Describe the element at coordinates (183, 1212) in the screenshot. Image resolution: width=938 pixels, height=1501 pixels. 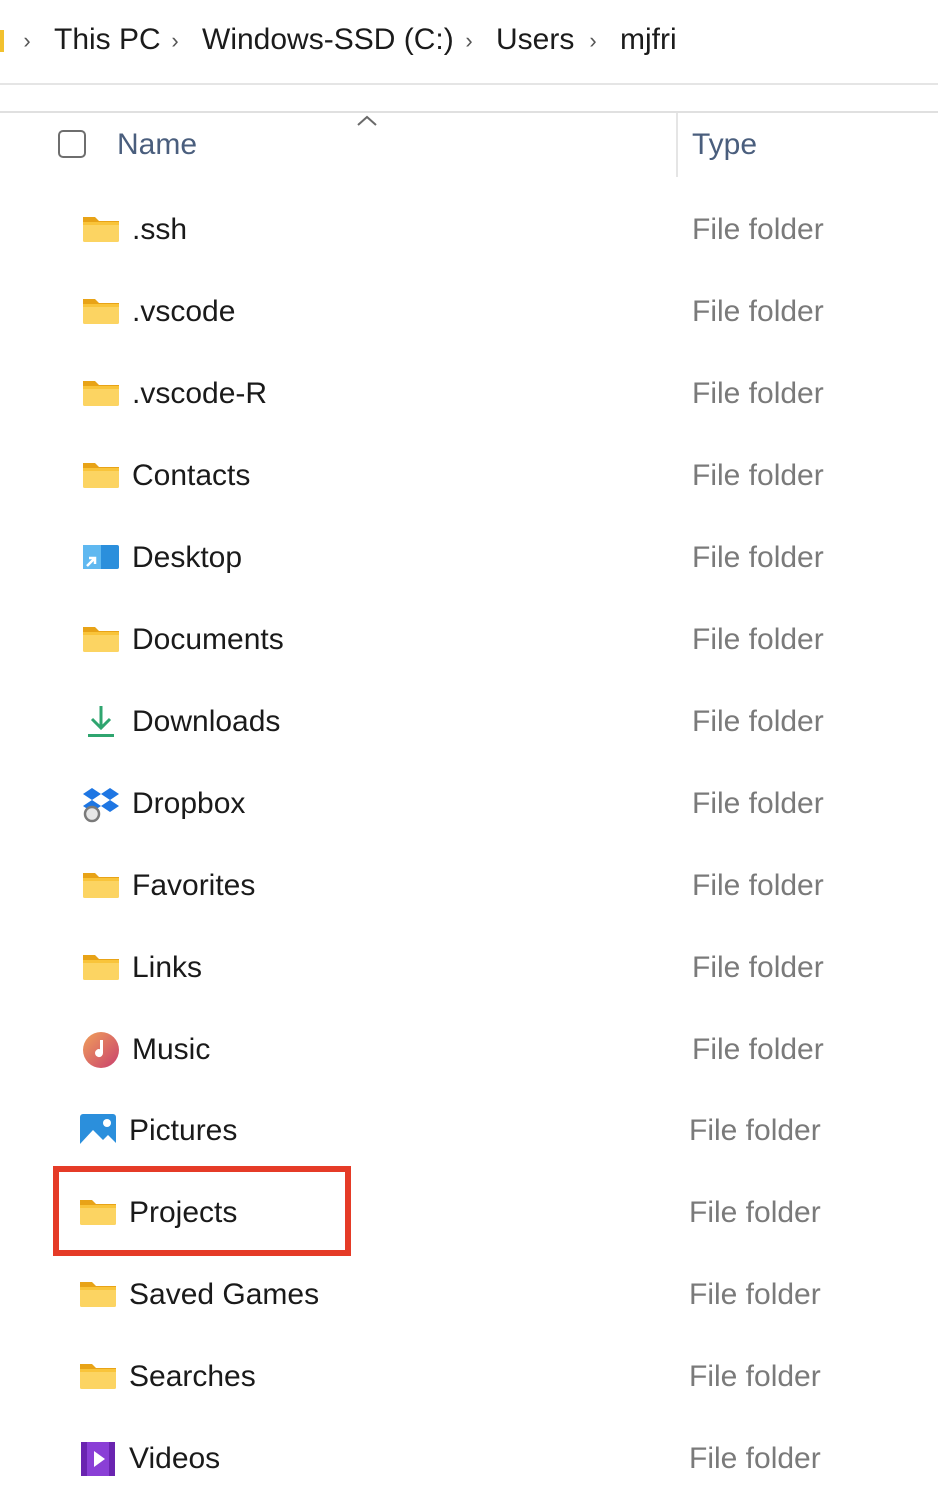
I see `file-name: Projects` at that location.